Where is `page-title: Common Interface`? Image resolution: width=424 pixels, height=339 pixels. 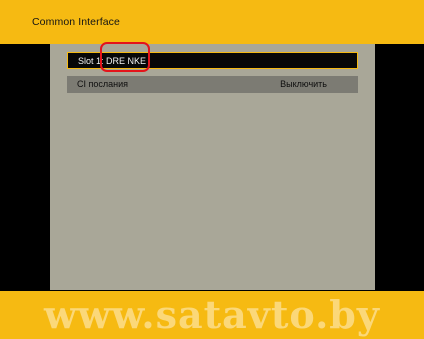
page-title: Common Interface is located at coordinates (76, 22).